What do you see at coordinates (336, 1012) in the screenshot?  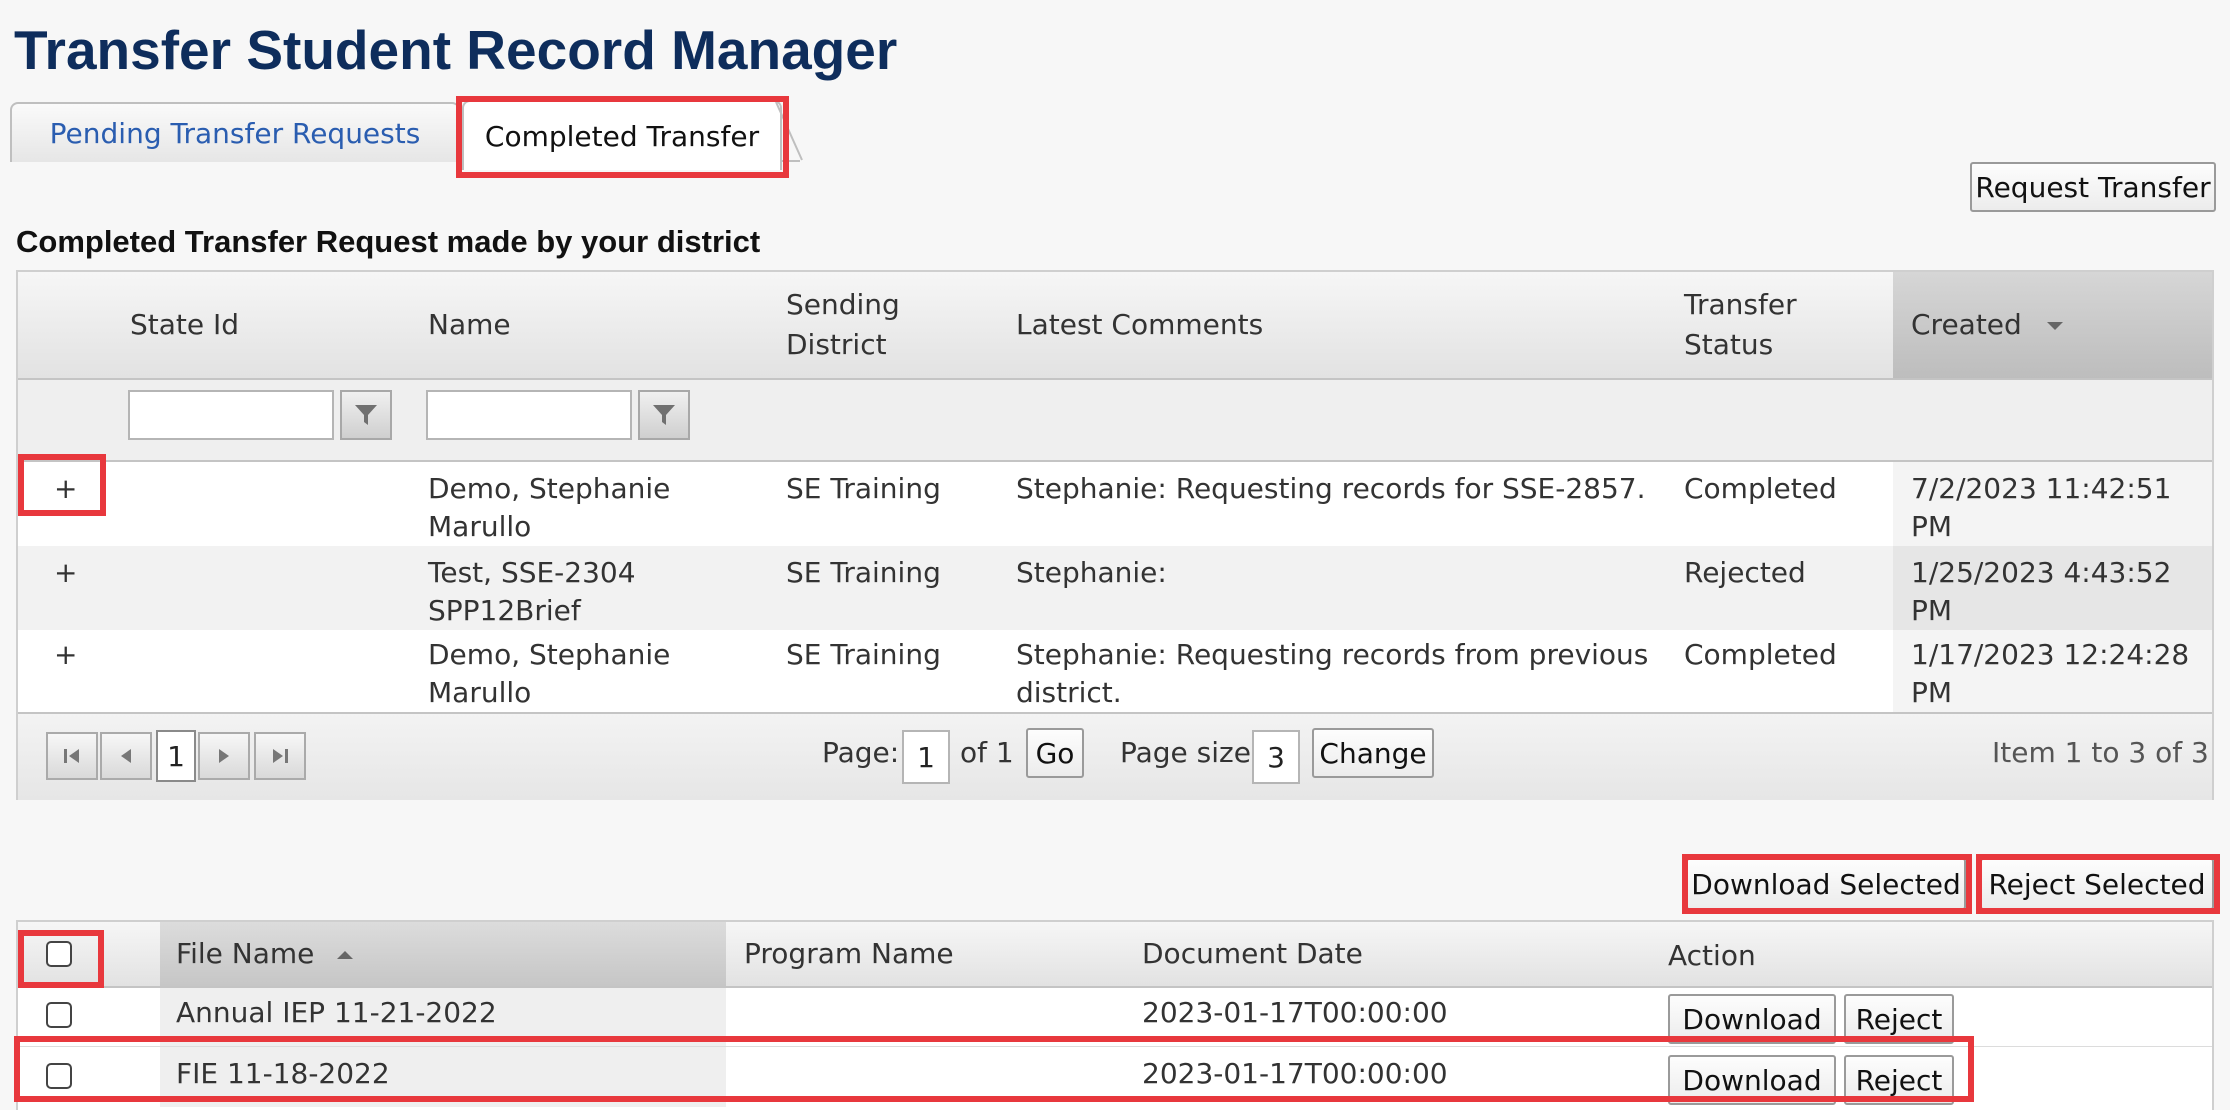 I see `row-file-name: Annual IEP 11-21-2022` at bounding box center [336, 1012].